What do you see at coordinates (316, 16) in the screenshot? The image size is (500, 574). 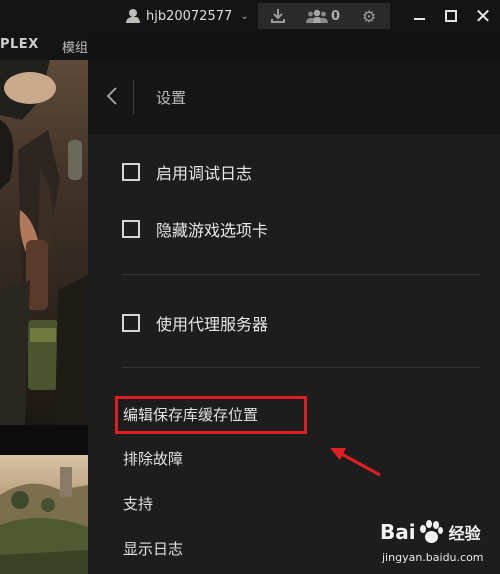 I see `friends-icon` at bounding box center [316, 16].